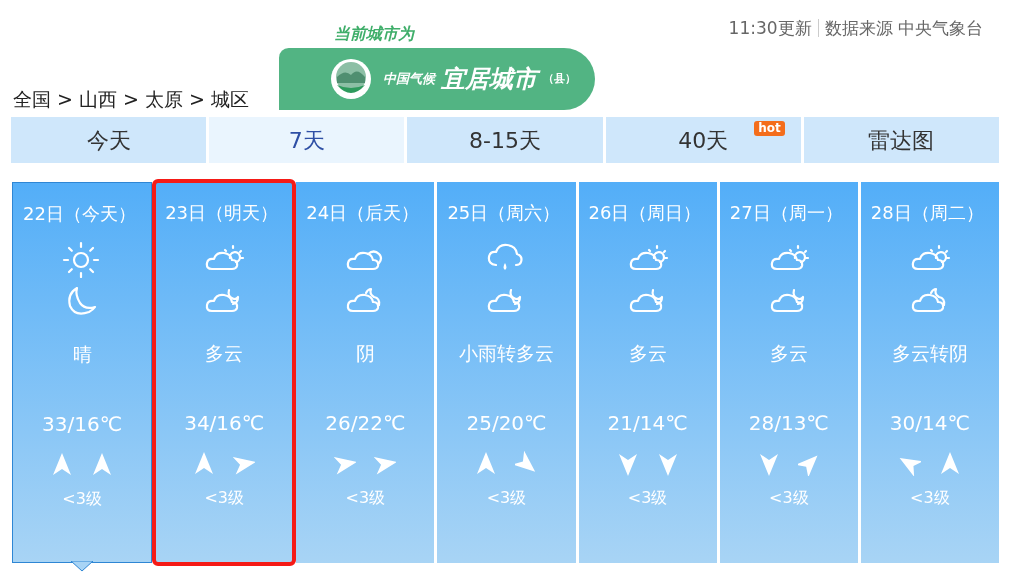 The image size is (1009, 583). Describe the element at coordinates (506, 423) in the screenshot. I see `temperature: 25/20℃` at that location.